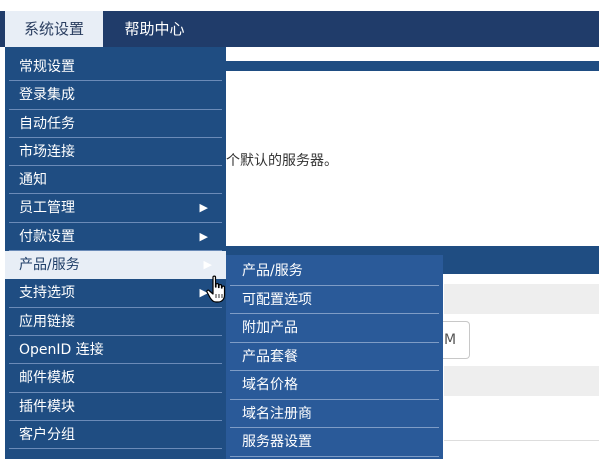 The width and height of the screenshot is (599, 459). I want to click on menu-item-label: 应用链接, so click(47, 321).